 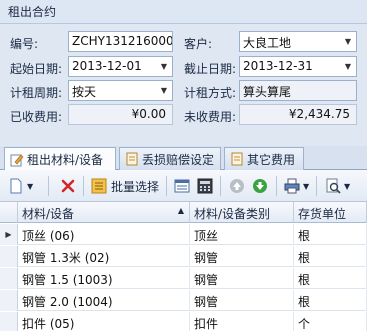 I want to click on unit-cell: 个, so click(x=330, y=321).